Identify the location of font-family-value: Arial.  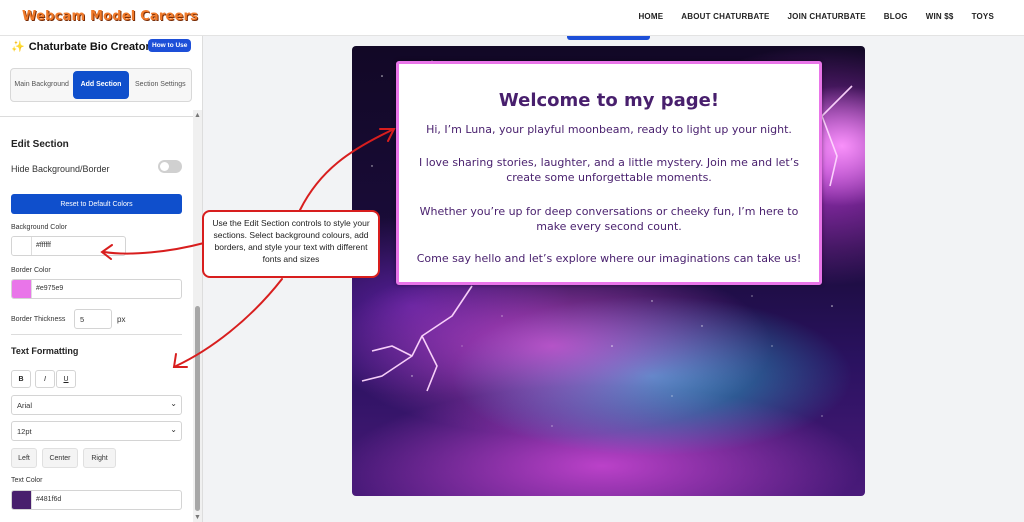
(25, 405).